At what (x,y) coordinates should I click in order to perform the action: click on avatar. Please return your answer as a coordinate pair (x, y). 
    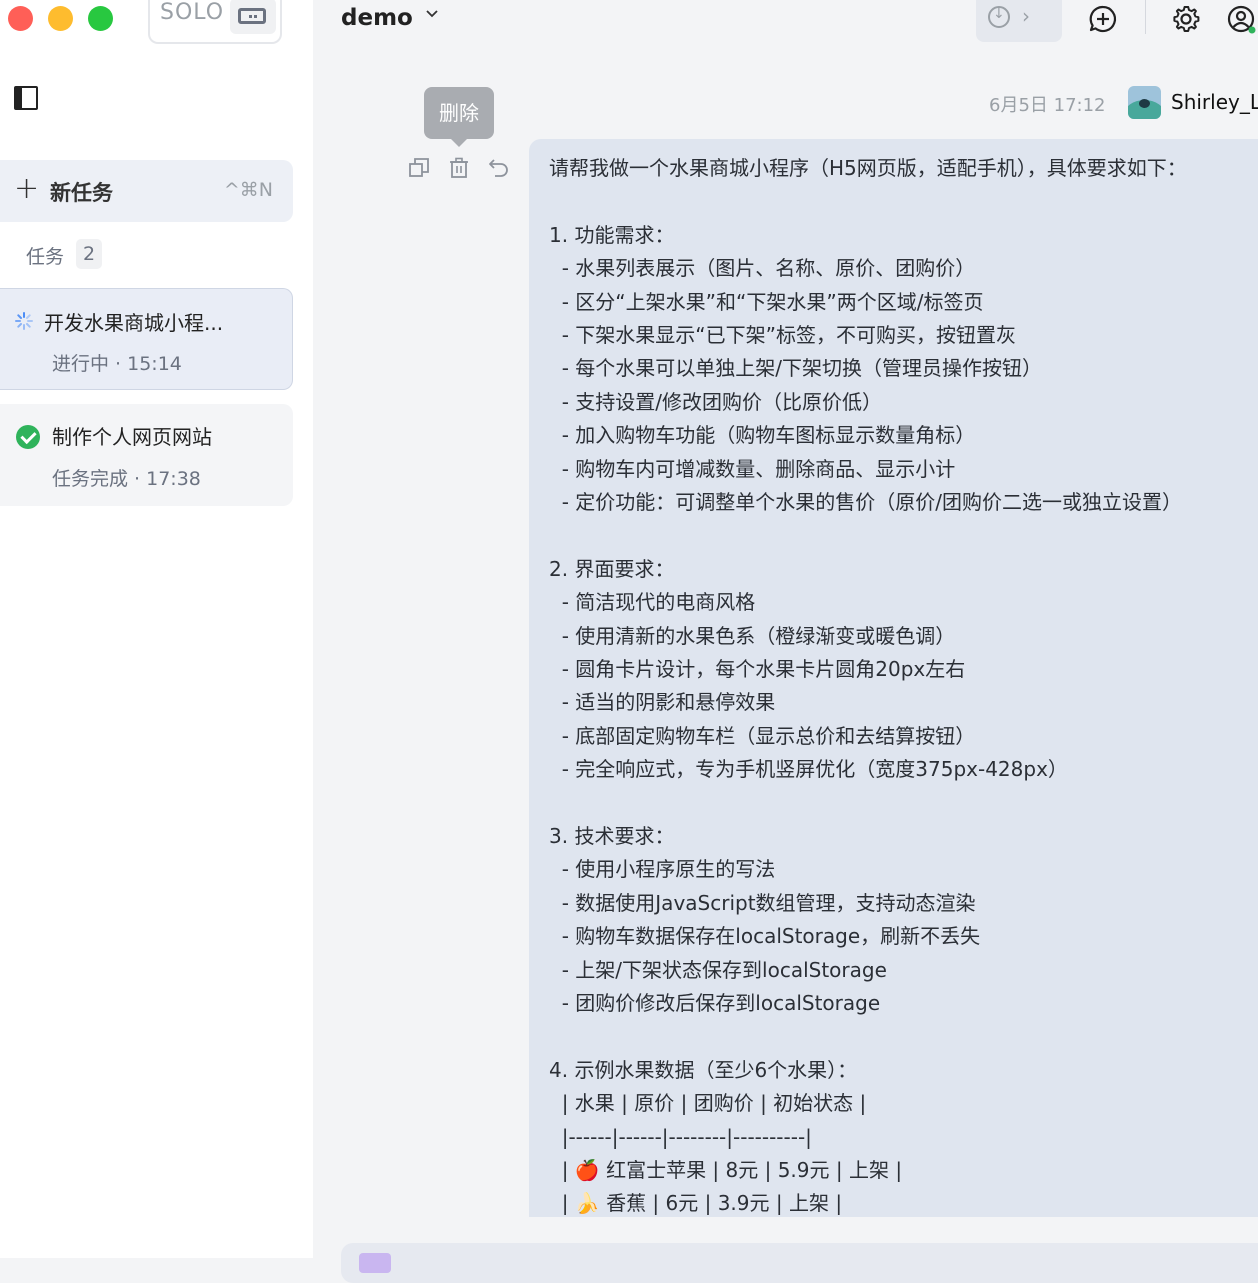
    Looking at the image, I should click on (1144, 102).